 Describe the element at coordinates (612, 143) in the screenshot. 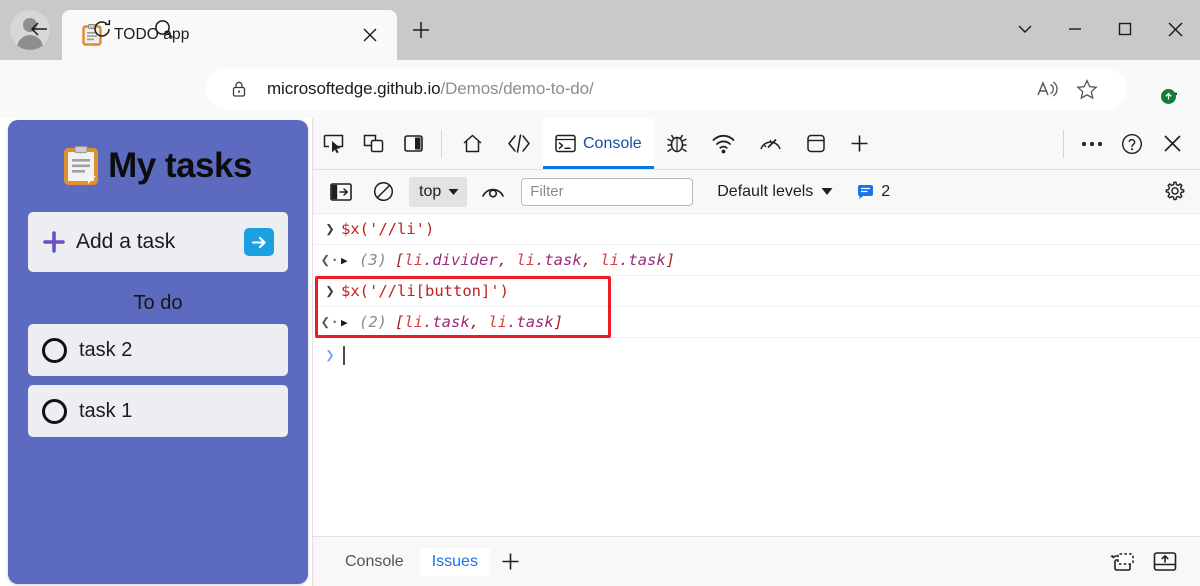

I see `devtools-tab-console-label: Console` at that location.